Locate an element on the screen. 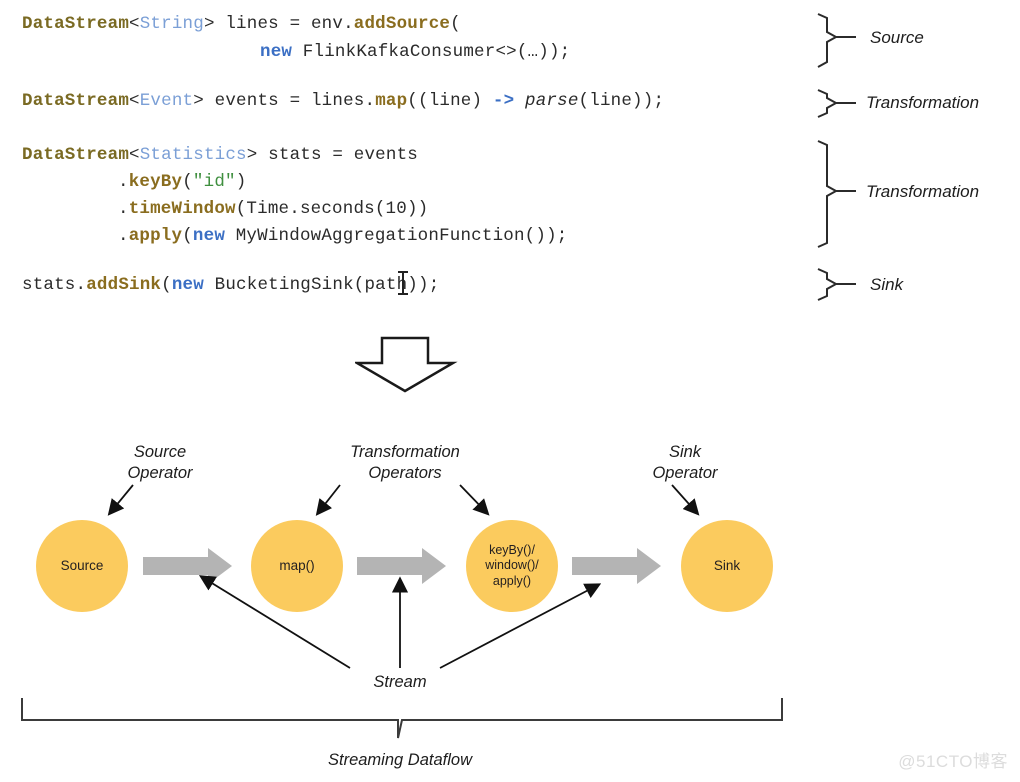 This screenshot has width=1020, height=782. annot-streaming-dataflow: Streaming Dataflow is located at coordinates (400, 760).